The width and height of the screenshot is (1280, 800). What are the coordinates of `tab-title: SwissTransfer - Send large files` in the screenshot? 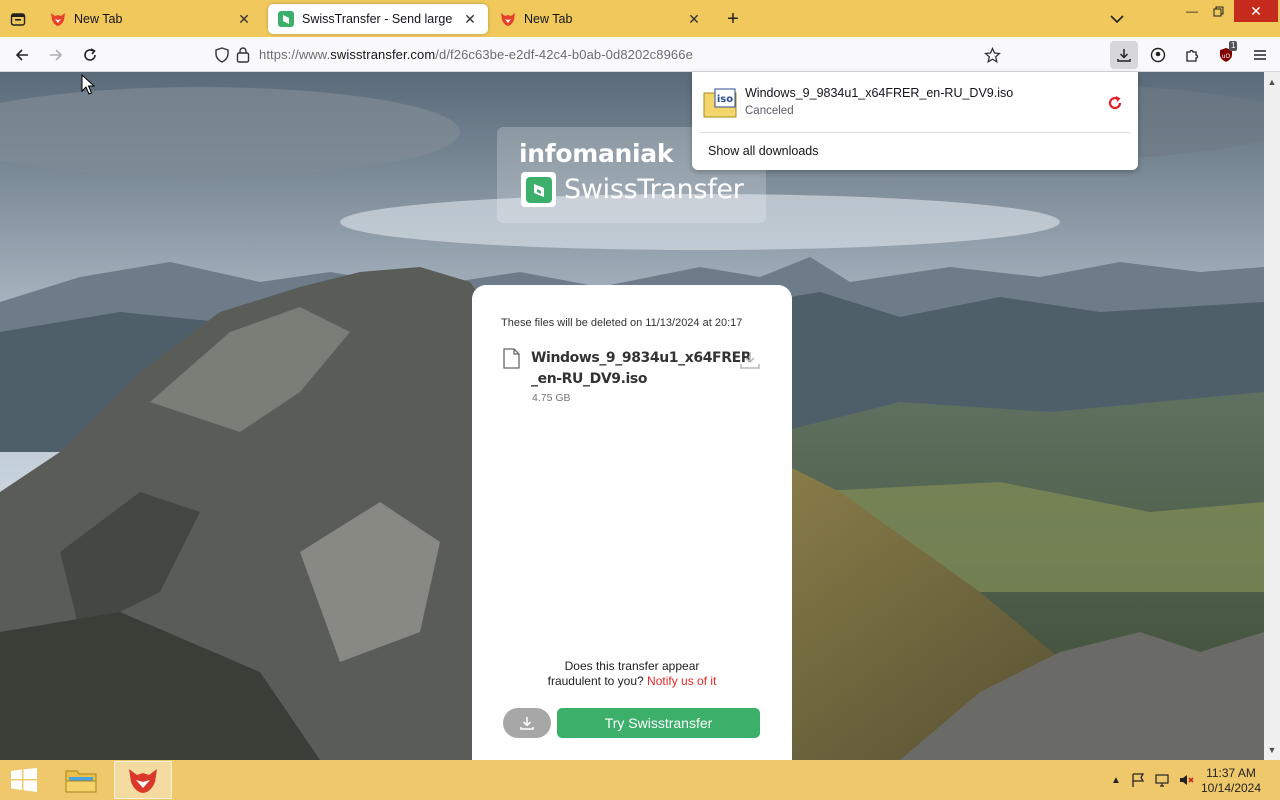 It's located at (379, 19).